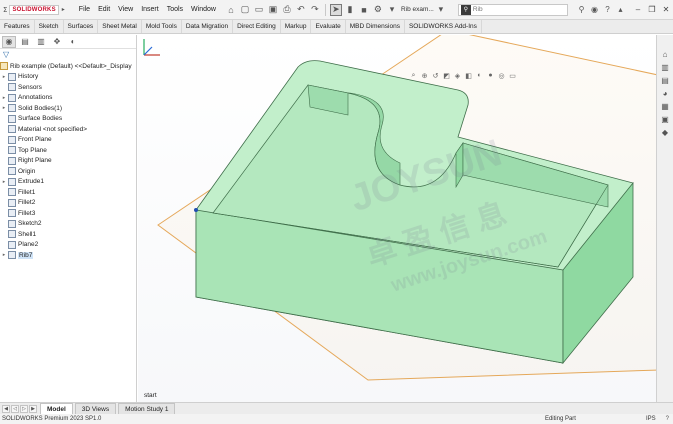 Image resolution: width=673 pixels, height=424 pixels. Describe the element at coordinates (465, 9) in the screenshot. I see `search-scope-icon: ⚲` at that location.